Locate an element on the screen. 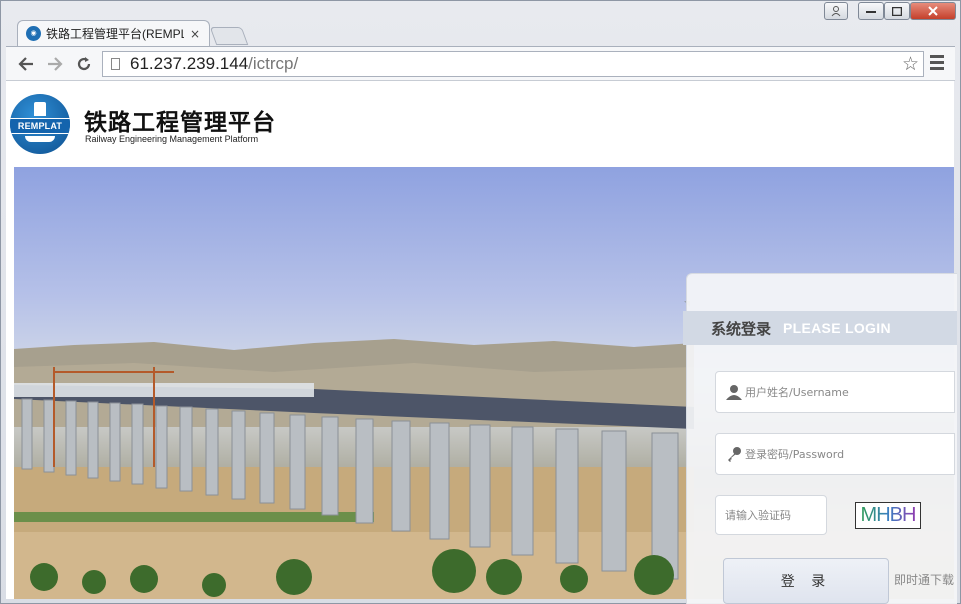 The height and width of the screenshot is (604, 961). window-close-icon is located at coordinates (933, 11).